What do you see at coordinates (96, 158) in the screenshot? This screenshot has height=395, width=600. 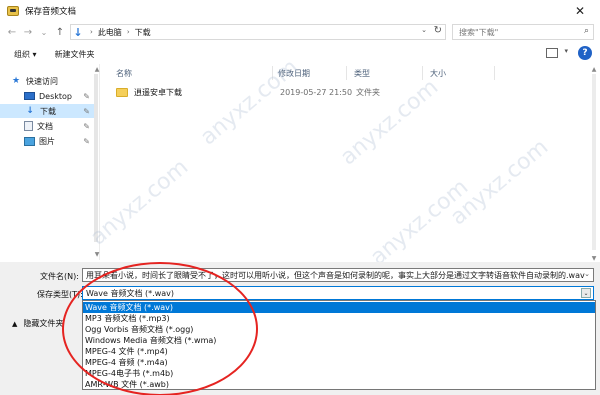 I see `sidebar-scroll-thumb` at bounding box center [96, 158].